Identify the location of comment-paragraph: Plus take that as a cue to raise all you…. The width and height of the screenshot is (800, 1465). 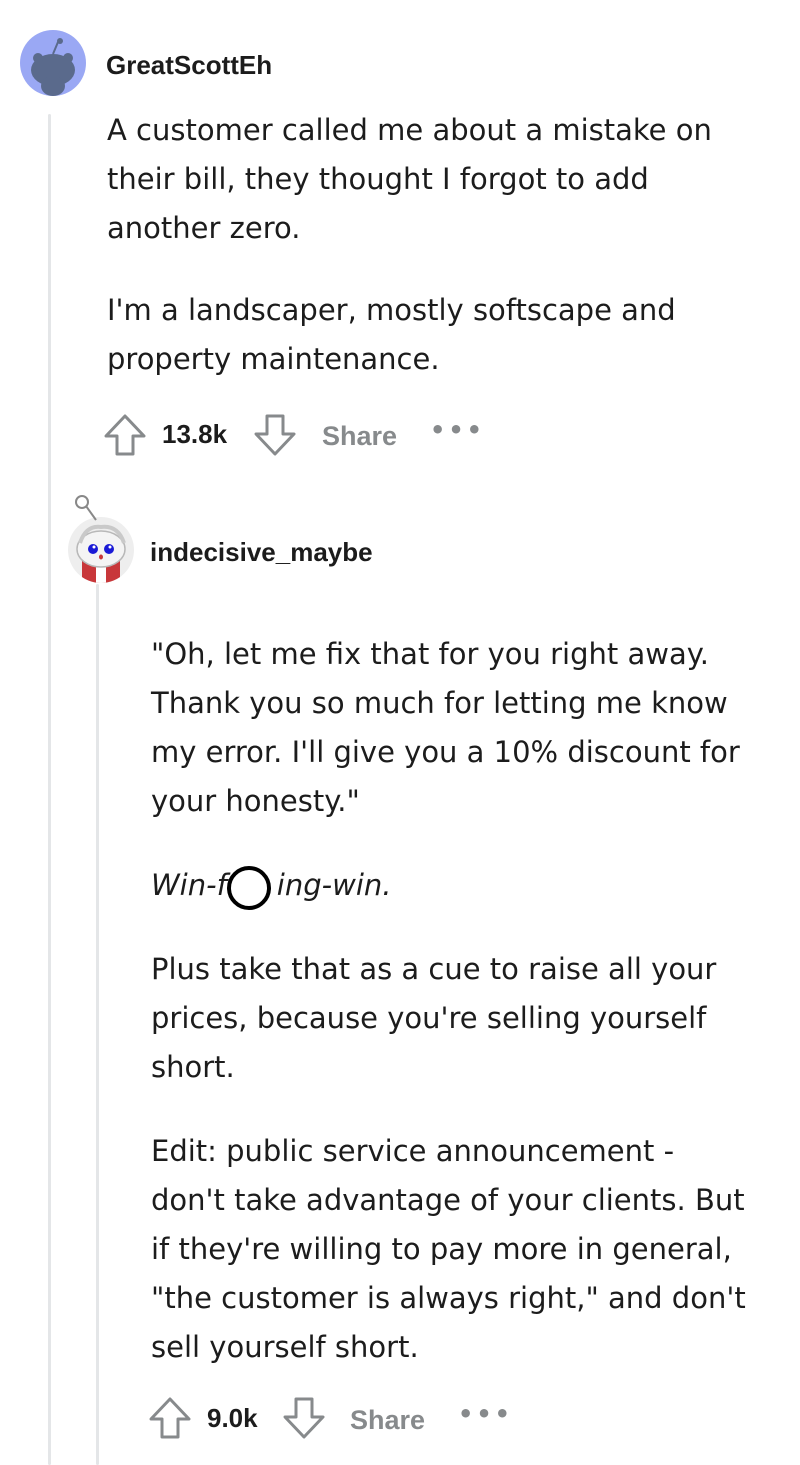
(434, 1018).